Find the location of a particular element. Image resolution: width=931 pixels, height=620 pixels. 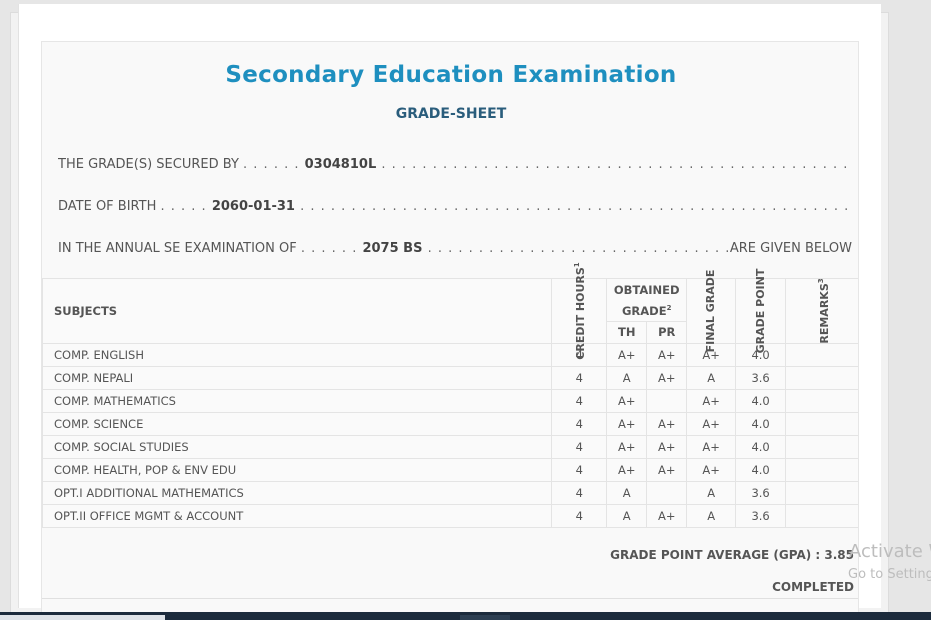

status-completed: COMPLETED is located at coordinates (813, 587).